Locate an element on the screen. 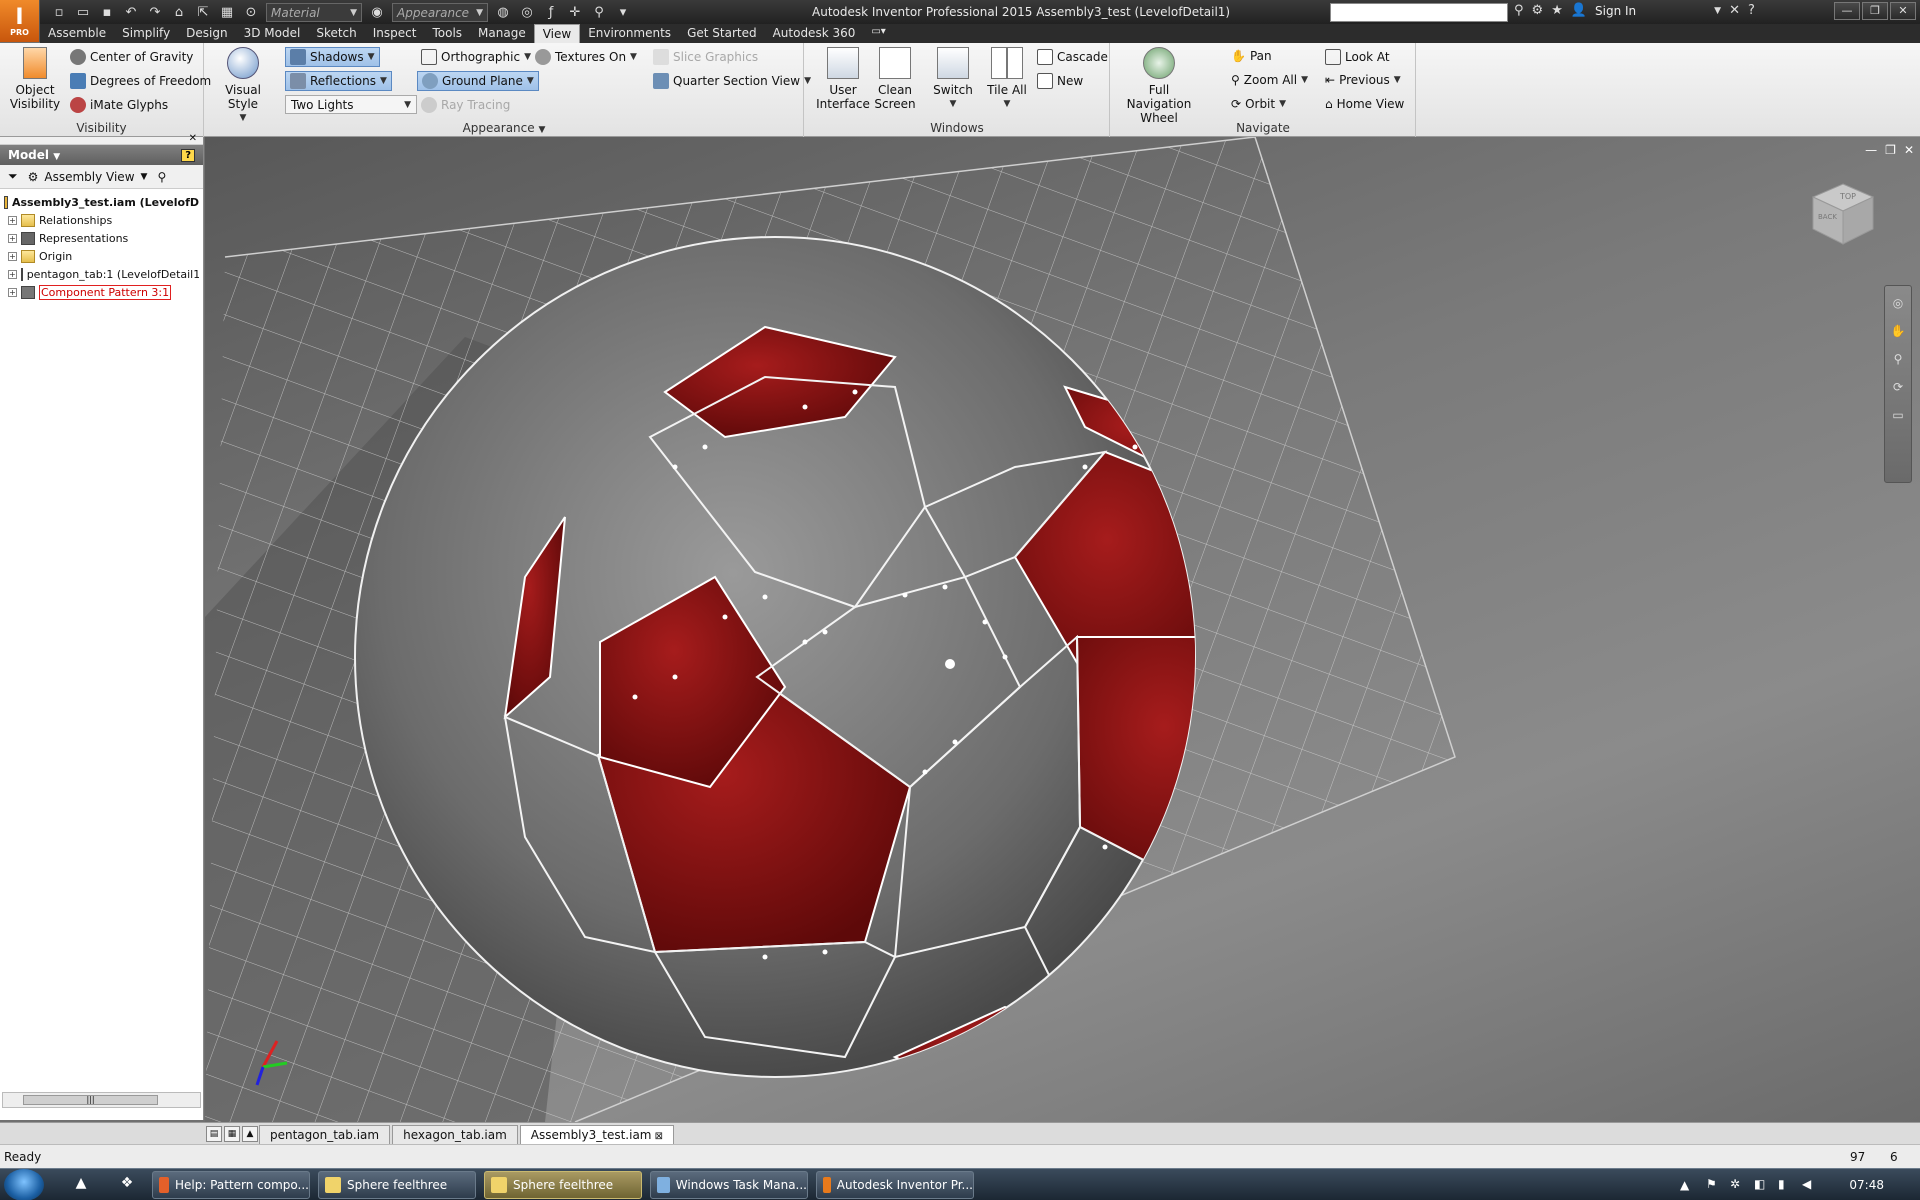 This screenshot has width=1920, height=1200. orbit-icon: ⟳ is located at coordinates (1898, 387).